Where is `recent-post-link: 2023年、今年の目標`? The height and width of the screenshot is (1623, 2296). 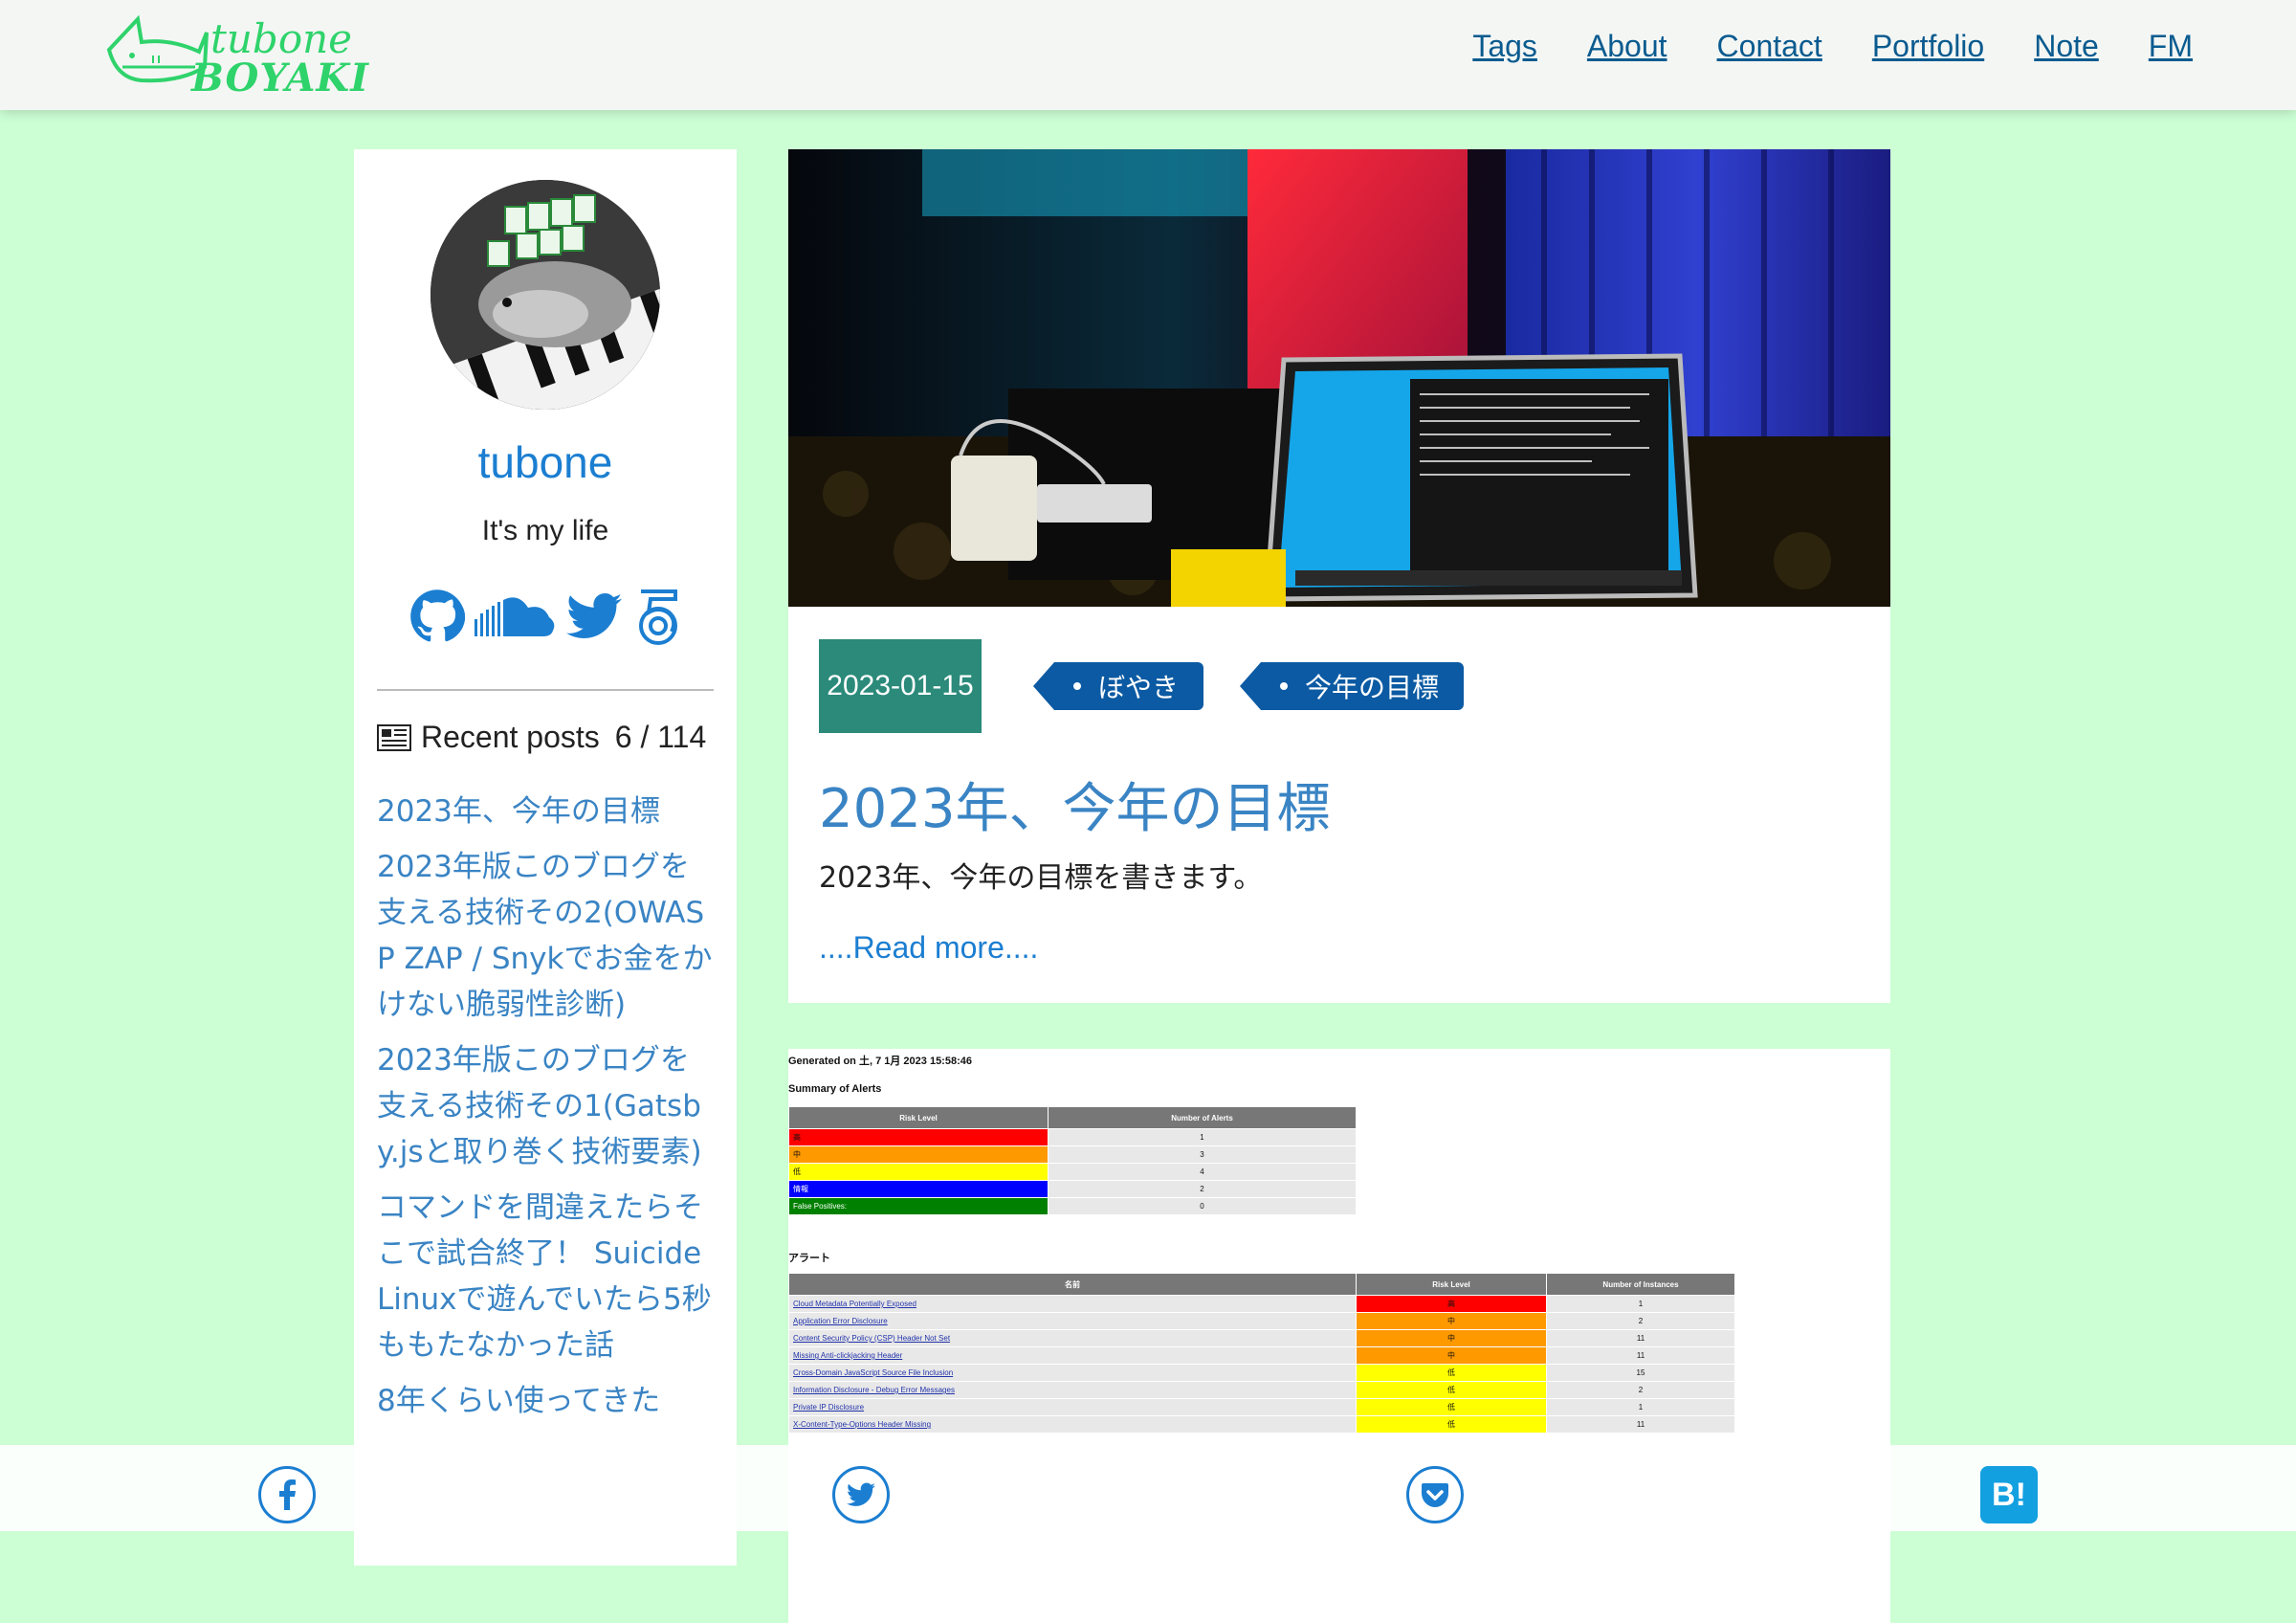 recent-post-link: 2023年、今年の目標 is located at coordinates (547, 811).